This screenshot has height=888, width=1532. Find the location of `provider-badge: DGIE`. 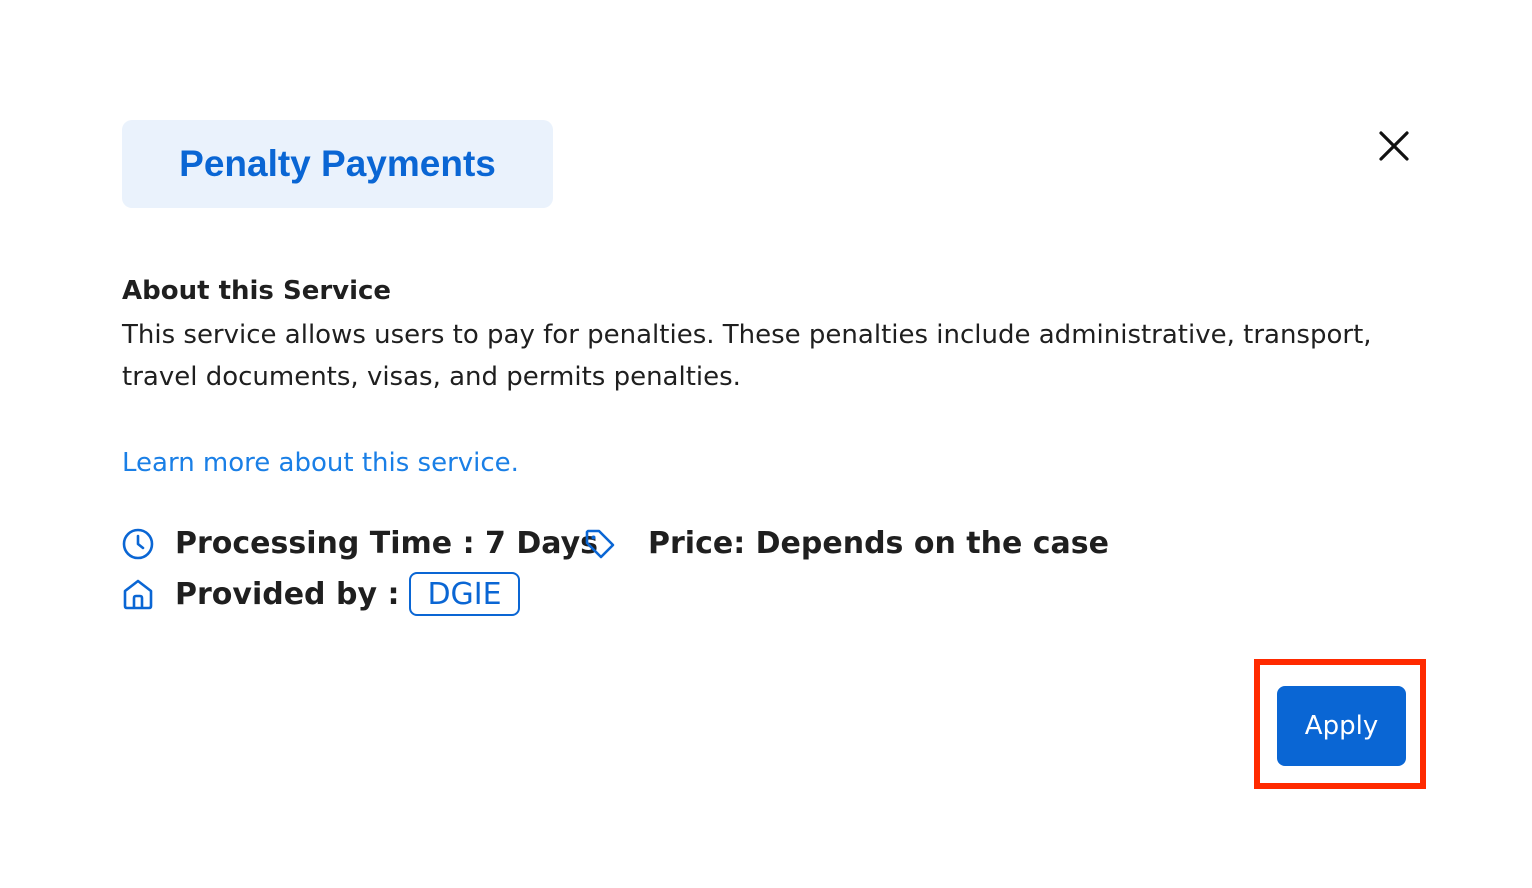

provider-badge: DGIE is located at coordinates (464, 594).